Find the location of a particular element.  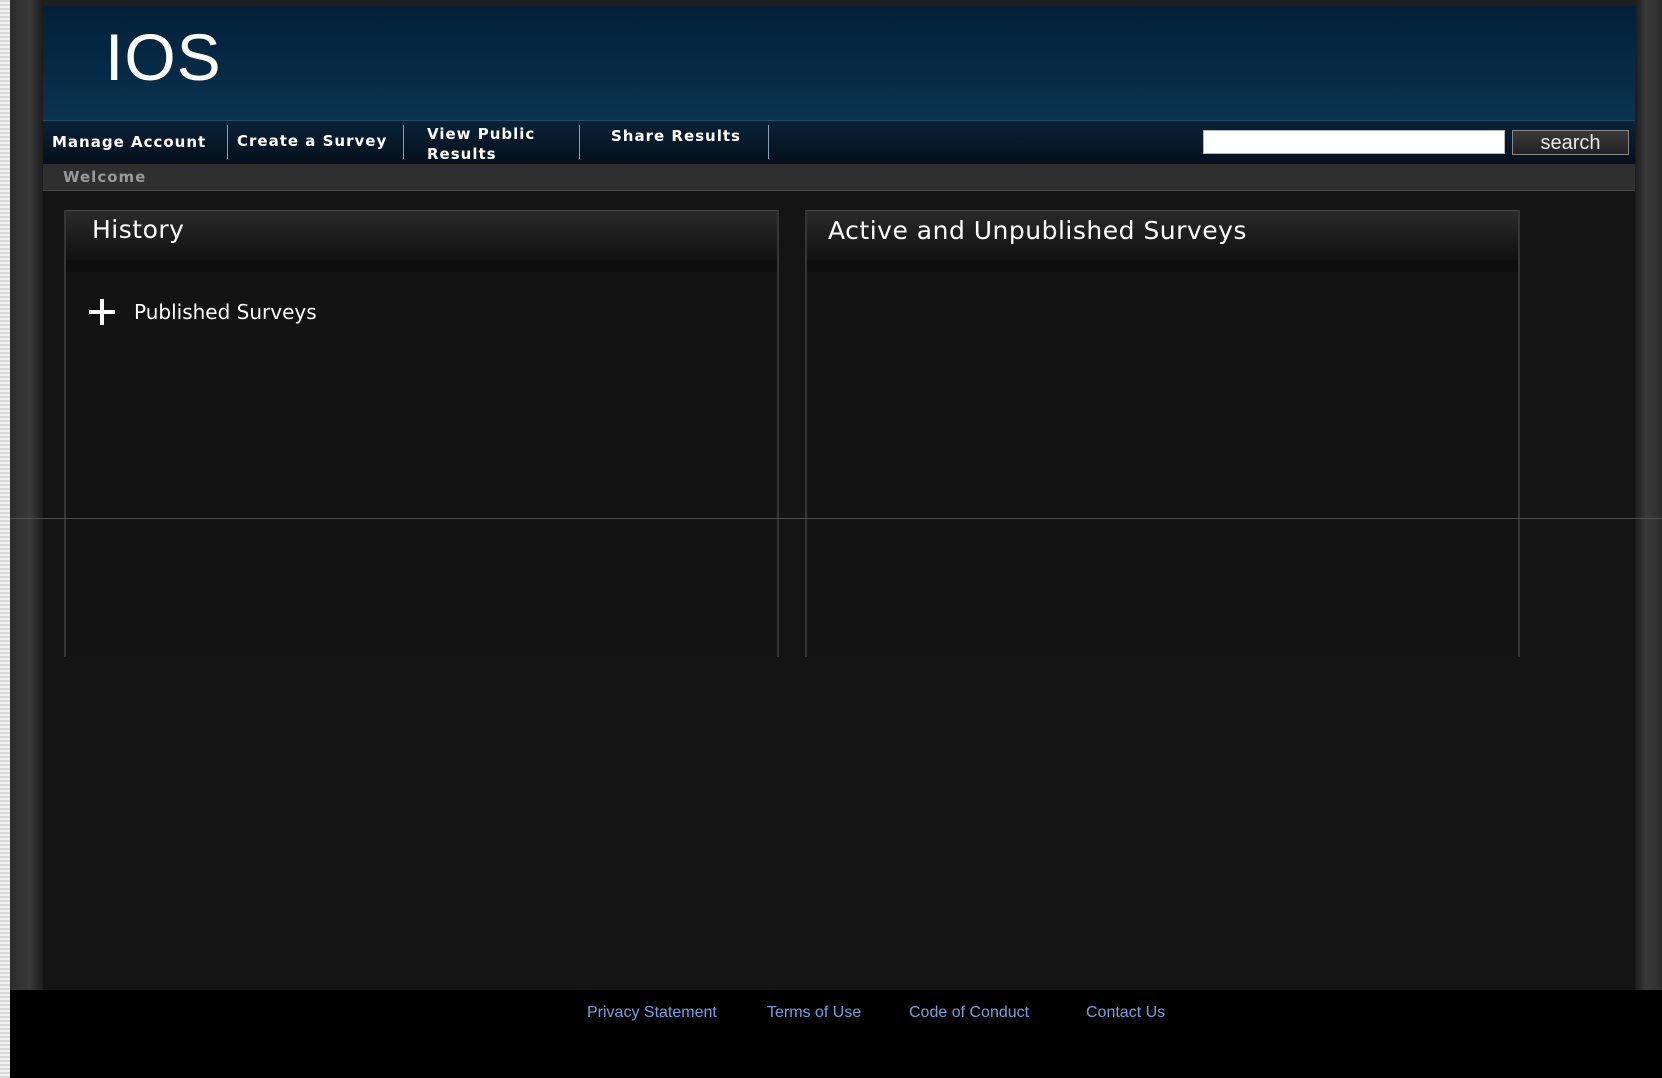

footer-link-terms: Terms of Use is located at coordinates (814, 1013).